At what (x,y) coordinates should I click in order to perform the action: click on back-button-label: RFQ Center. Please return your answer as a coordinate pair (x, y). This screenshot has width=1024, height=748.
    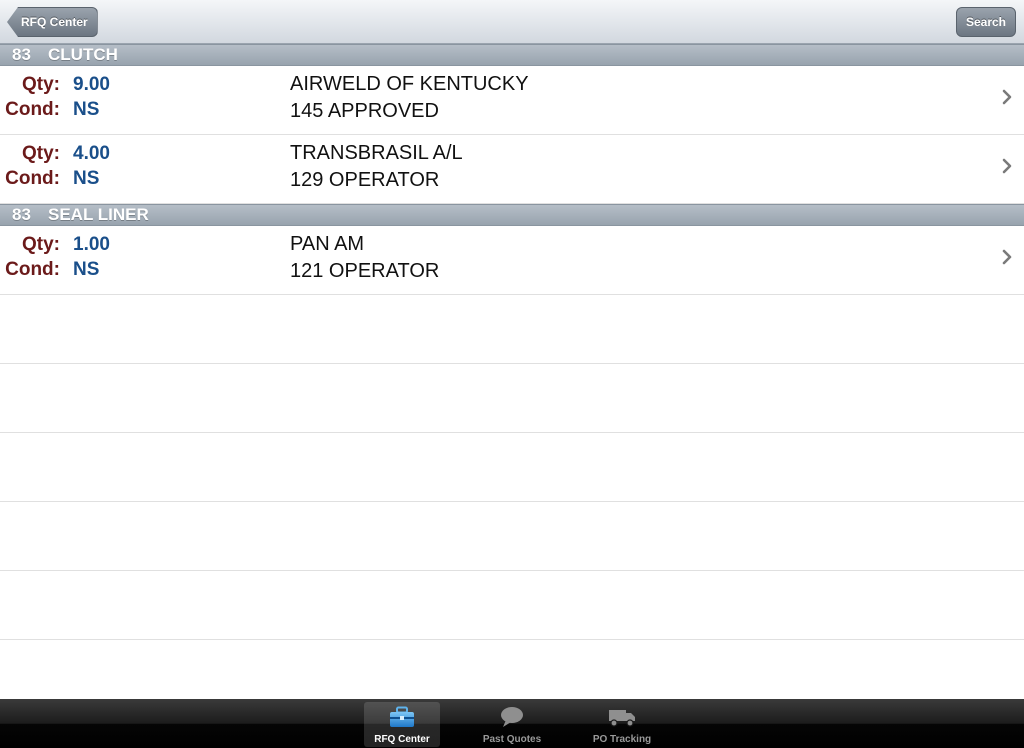
    Looking at the image, I should click on (54, 22).